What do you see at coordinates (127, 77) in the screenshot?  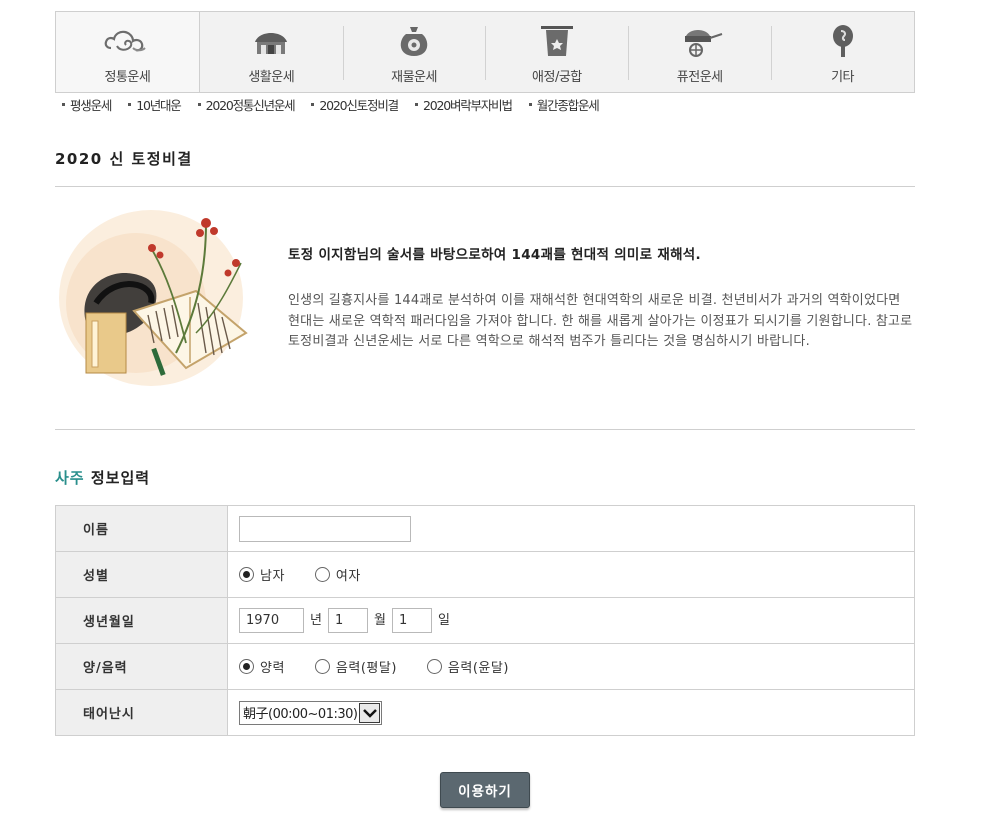 I see `tab-label: 정통운세` at bounding box center [127, 77].